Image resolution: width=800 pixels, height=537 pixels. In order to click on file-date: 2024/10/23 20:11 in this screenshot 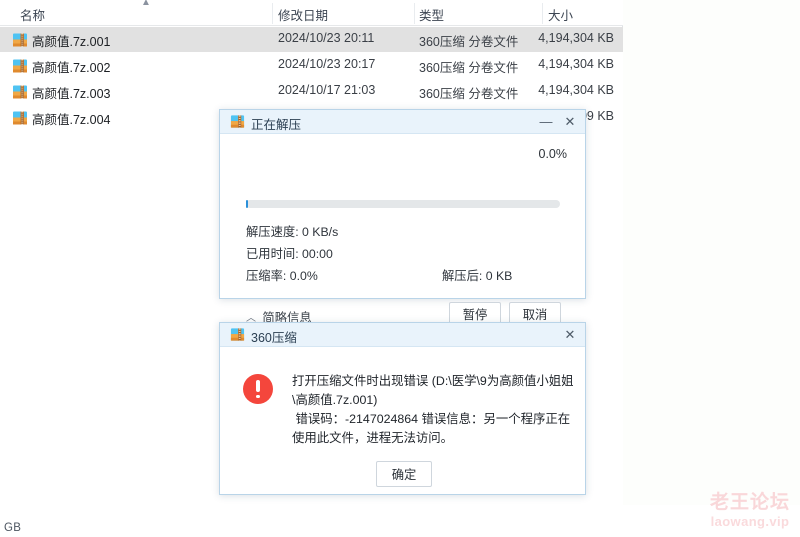, I will do `click(326, 38)`.